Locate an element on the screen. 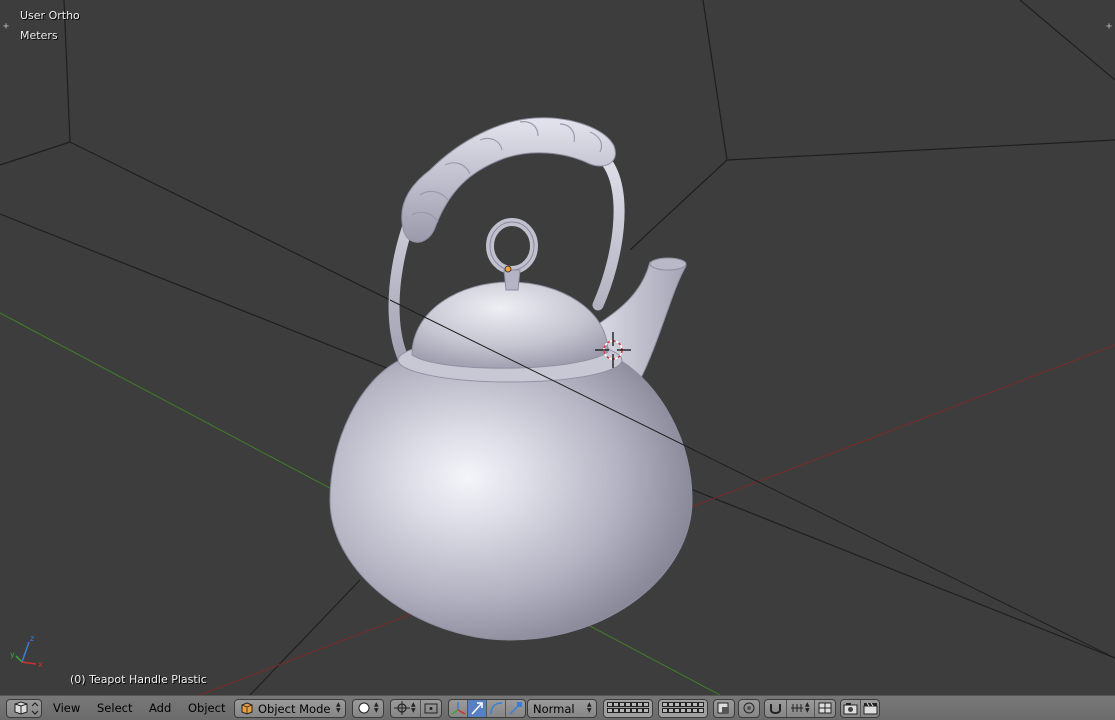 The width and height of the screenshot is (1115, 720). svg-text: z is located at coordinates (32, 638).